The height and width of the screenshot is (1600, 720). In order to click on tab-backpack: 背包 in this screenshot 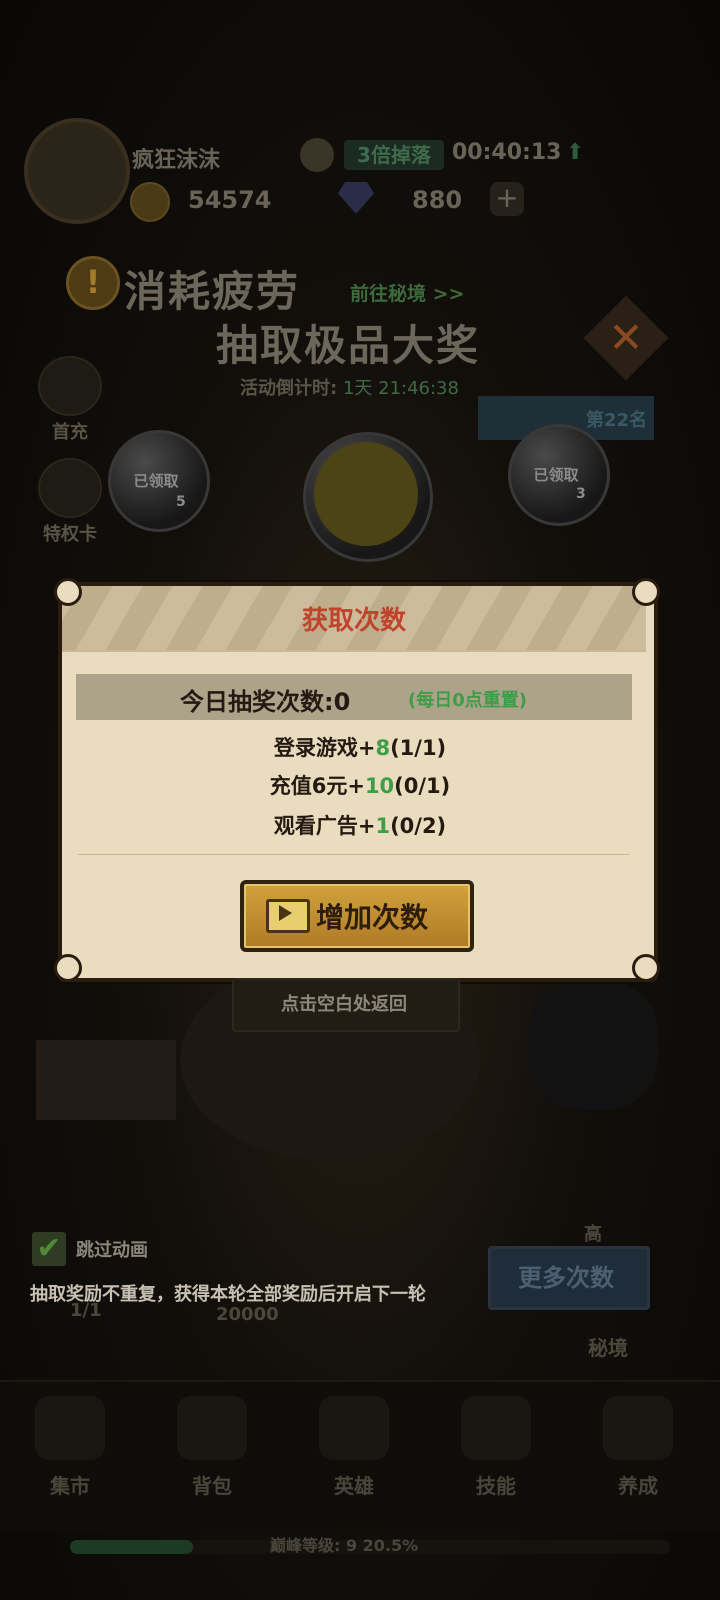, I will do `click(212, 1447)`.